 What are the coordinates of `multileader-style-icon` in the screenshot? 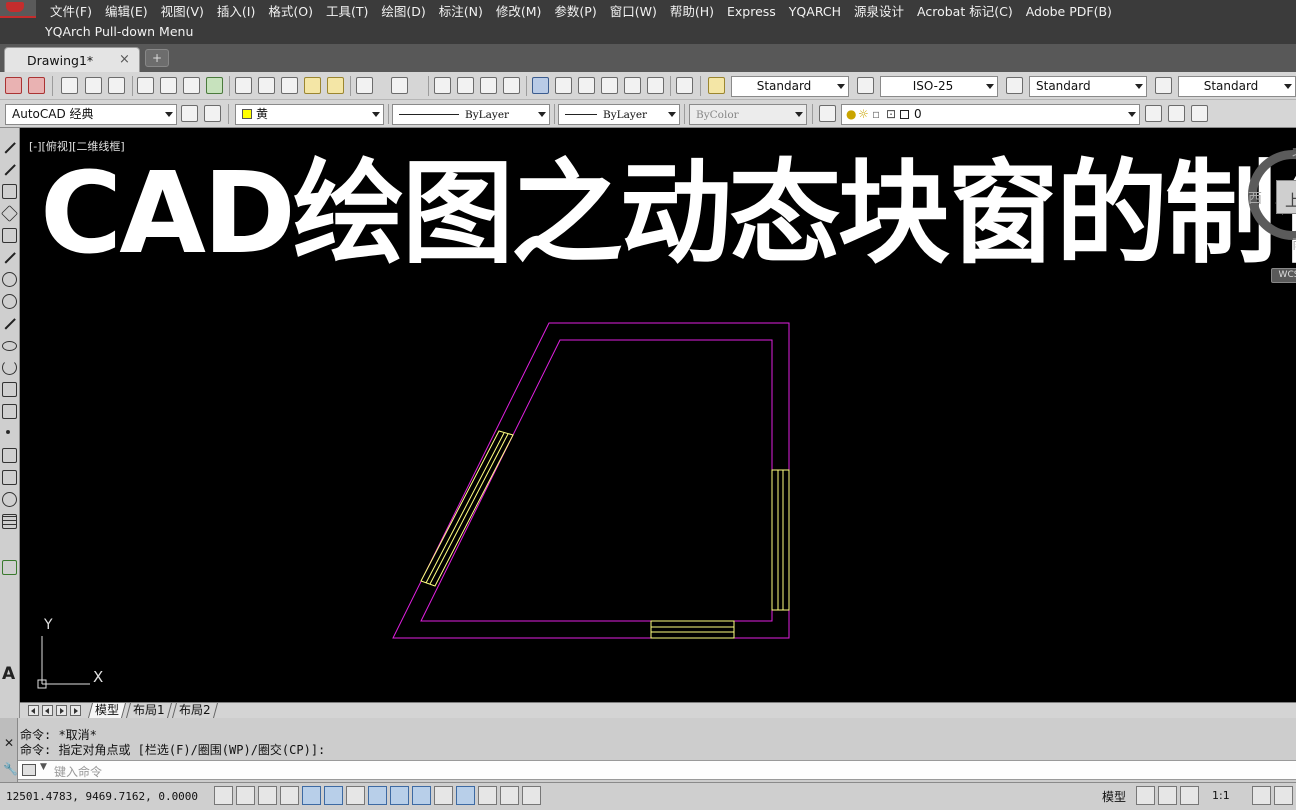 It's located at (1163, 85).